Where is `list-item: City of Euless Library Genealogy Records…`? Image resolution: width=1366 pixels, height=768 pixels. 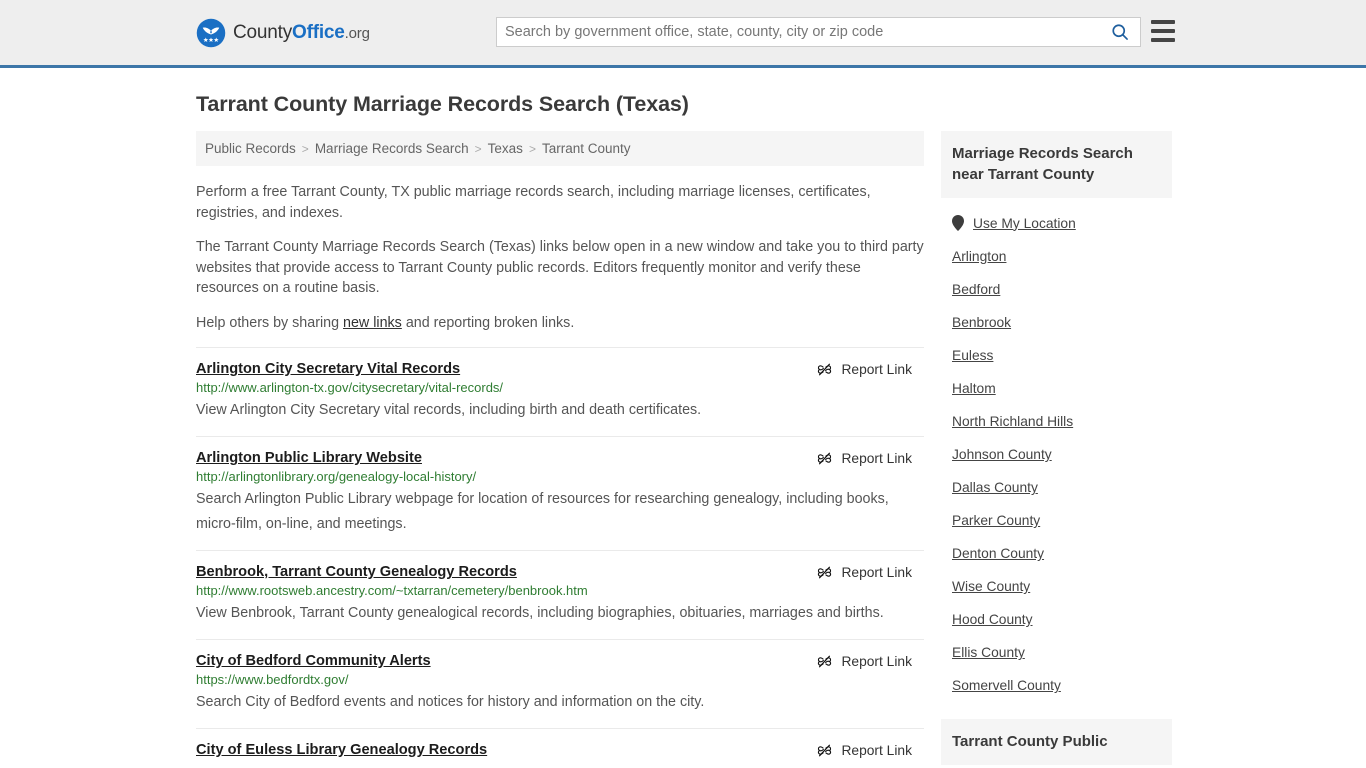
list-item: City of Euless Library Genealogy Records… is located at coordinates (560, 748).